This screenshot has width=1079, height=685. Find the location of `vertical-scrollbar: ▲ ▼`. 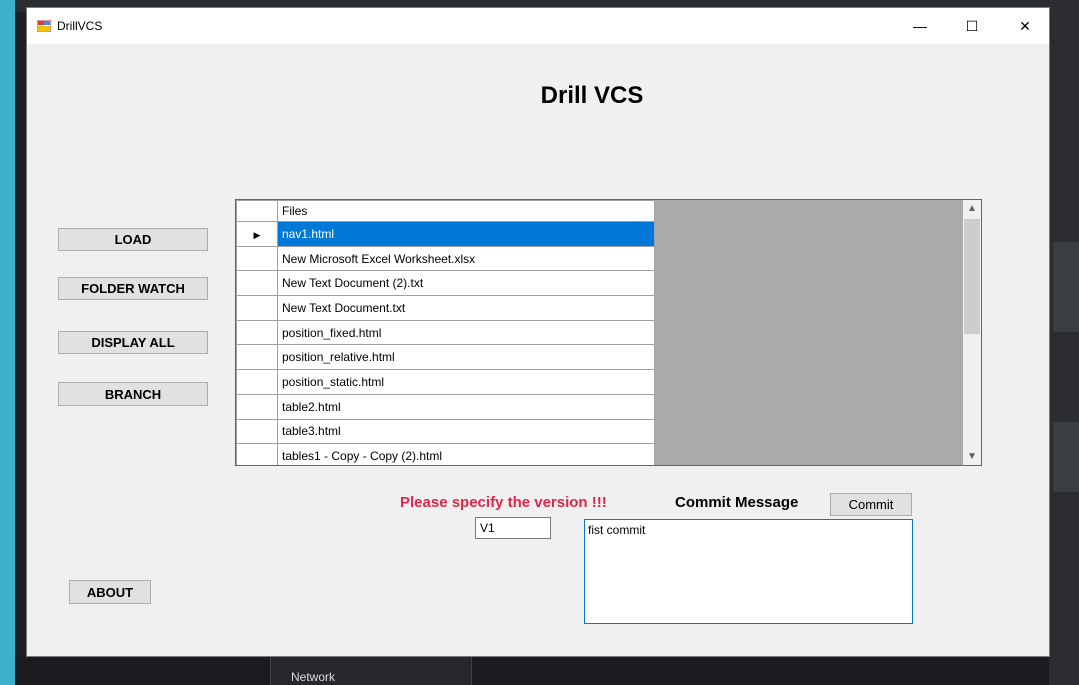

vertical-scrollbar: ▲ ▼ is located at coordinates (972, 332).